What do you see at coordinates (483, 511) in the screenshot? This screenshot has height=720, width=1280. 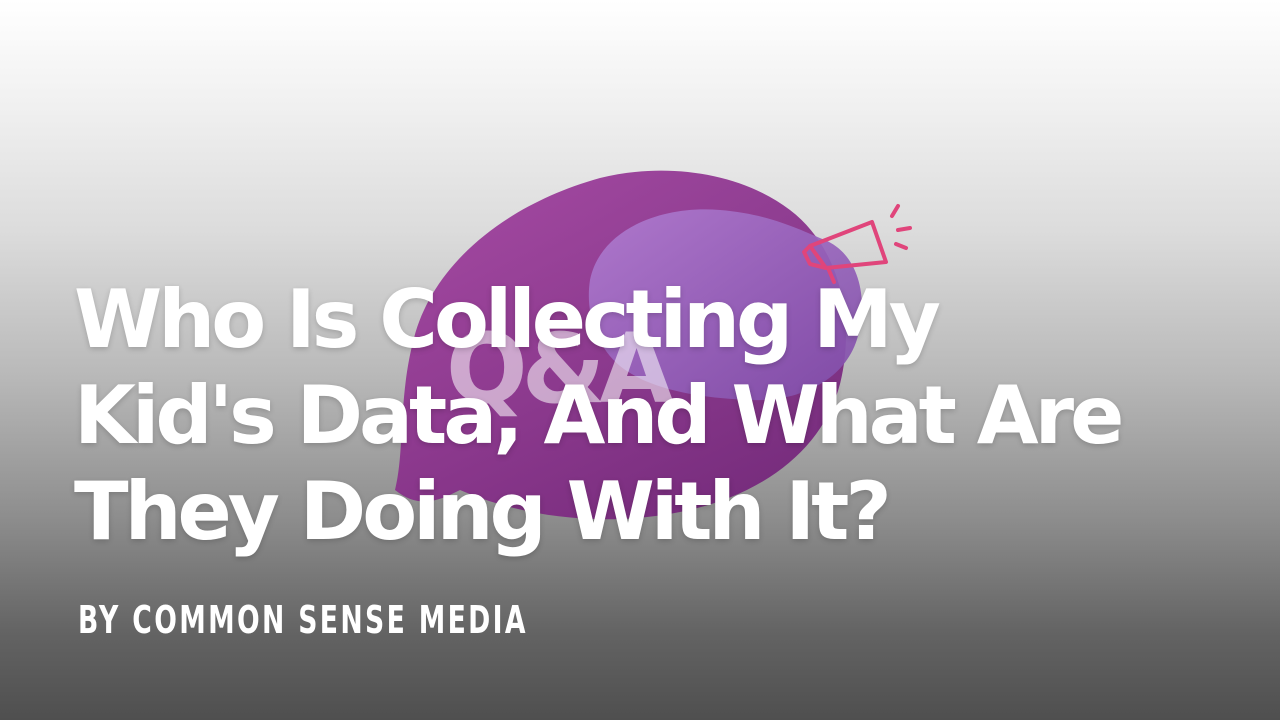 I see `title-line-3: They Doing With It?` at bounding box center [483, 511].